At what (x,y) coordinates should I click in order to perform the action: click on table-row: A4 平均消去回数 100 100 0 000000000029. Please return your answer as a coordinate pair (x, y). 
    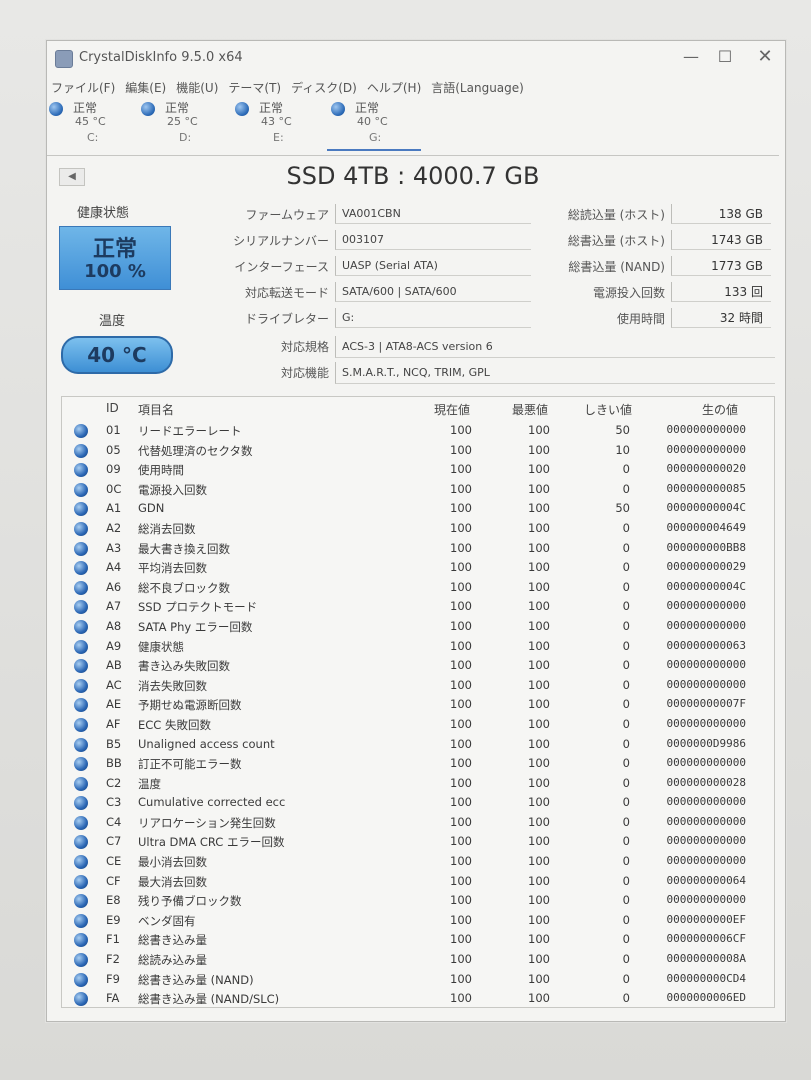
    Looking at the image, I should click on (418, 568).